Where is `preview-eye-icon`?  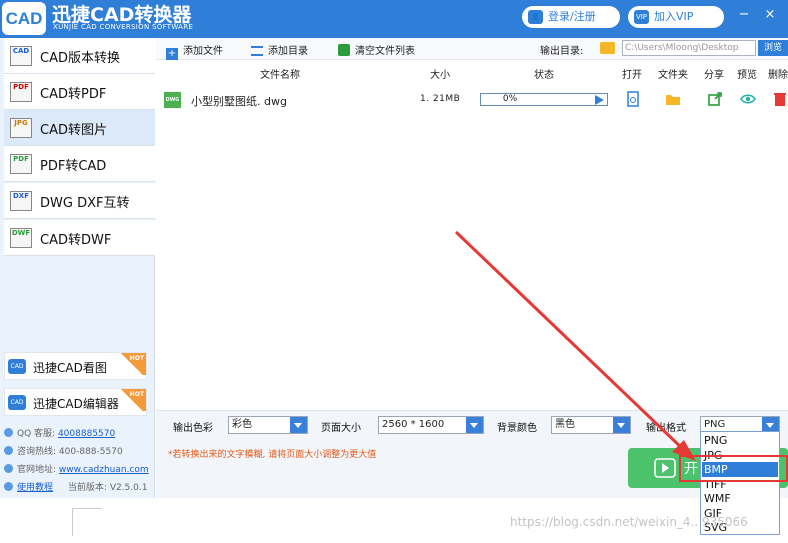
preview-eye-icon is located at coordinates (748, 99).